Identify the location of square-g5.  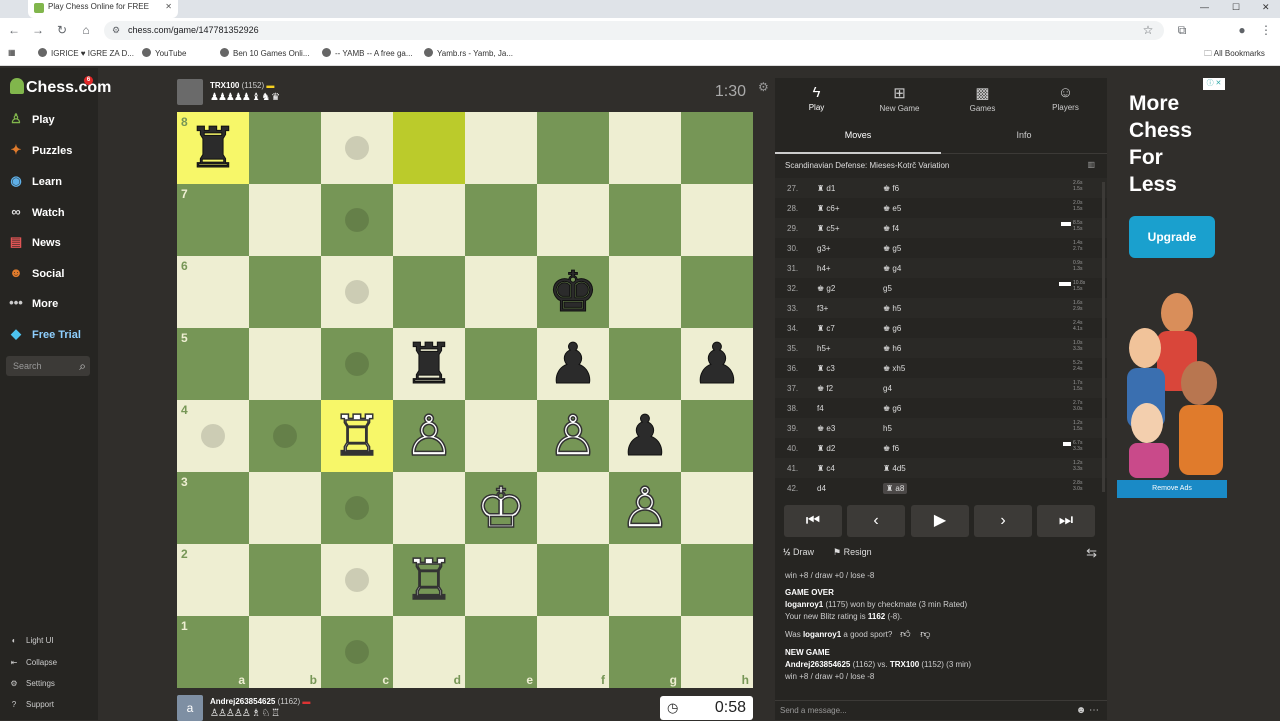
(645, 364).